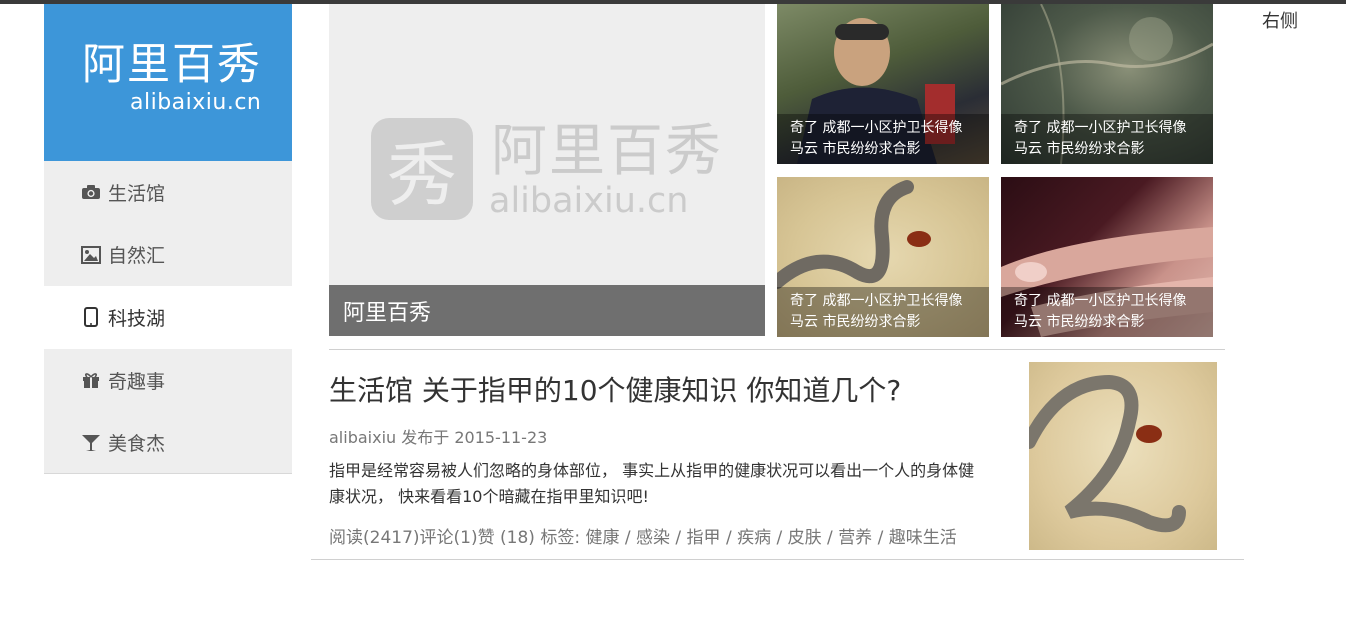 The image size is (1346, 625). What do you see at coordinates (422, 169) in the screenshot?
I see `watermark-badge: 秀` at bounding box center [422, 169].